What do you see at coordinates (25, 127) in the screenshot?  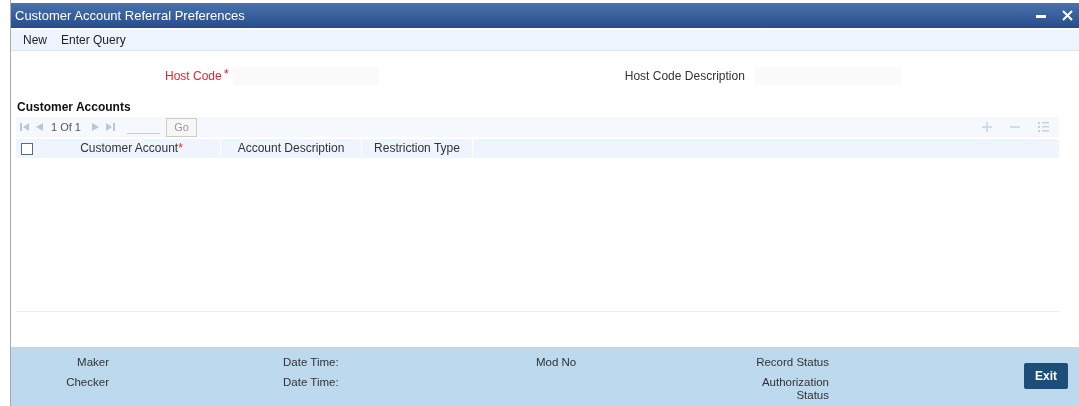 I see `first-page-icon` at bounding box center [25, 127].